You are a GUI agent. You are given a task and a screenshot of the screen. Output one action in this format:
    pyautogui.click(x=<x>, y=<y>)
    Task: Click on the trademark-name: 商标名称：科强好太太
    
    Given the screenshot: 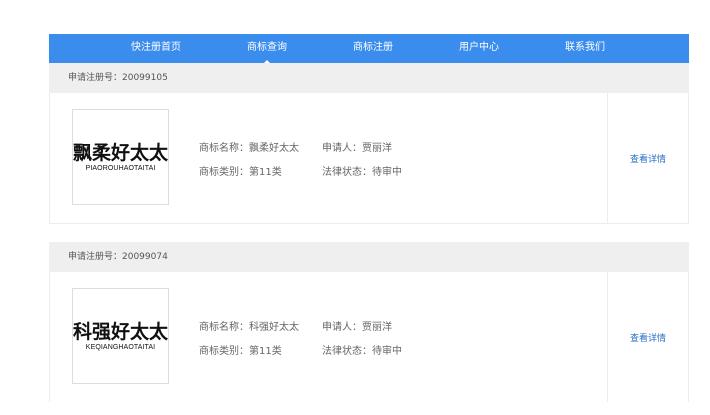 What is the action you would take?
    pyautogui.click(x=249, y=327)
    